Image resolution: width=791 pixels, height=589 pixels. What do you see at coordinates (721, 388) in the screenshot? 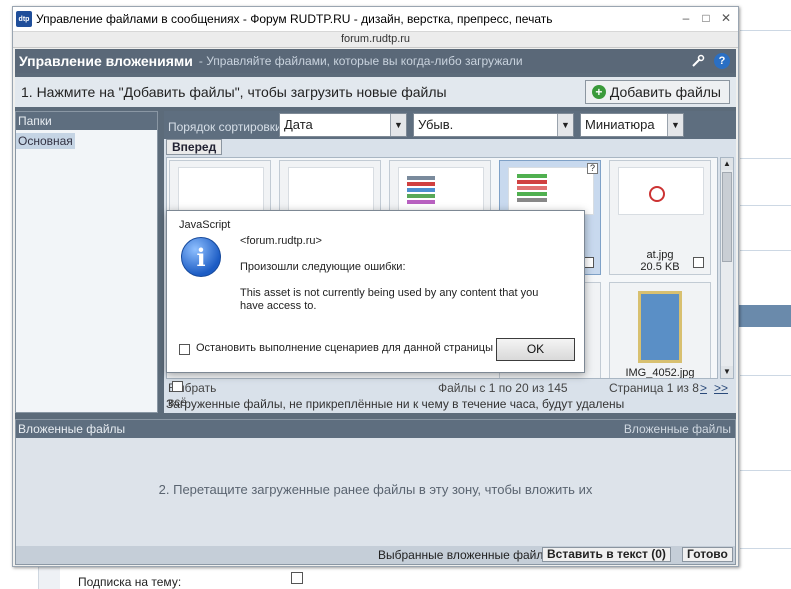
I see `last-page-link: >>` at bounding box center [721, 388].